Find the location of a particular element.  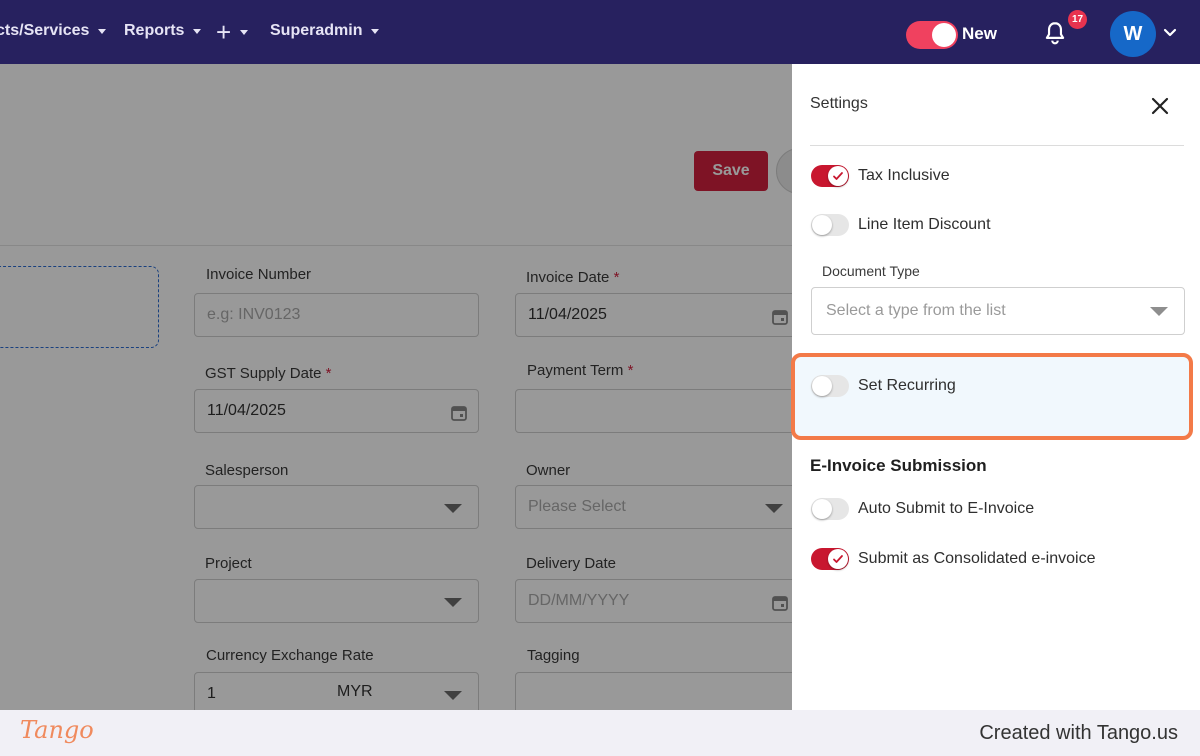

tango-logo: Tango is located at coordinates (57, 730).